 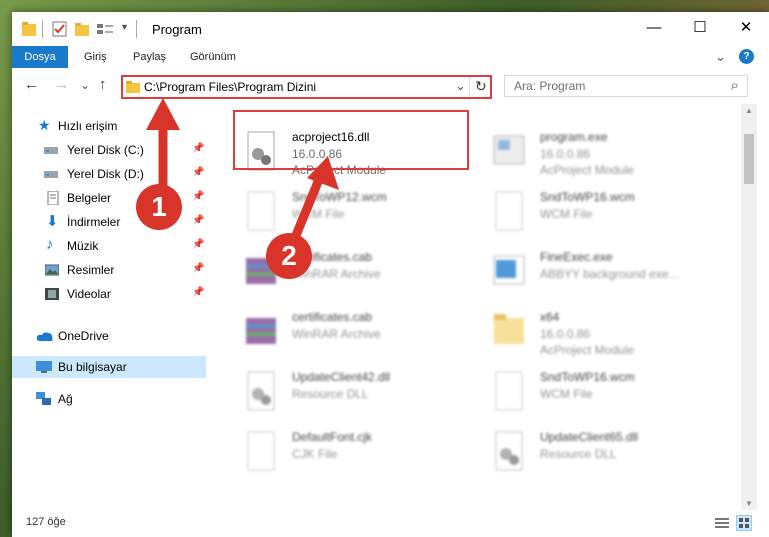 I want to click on arrow-diag-head, so click(x=323, y=173).